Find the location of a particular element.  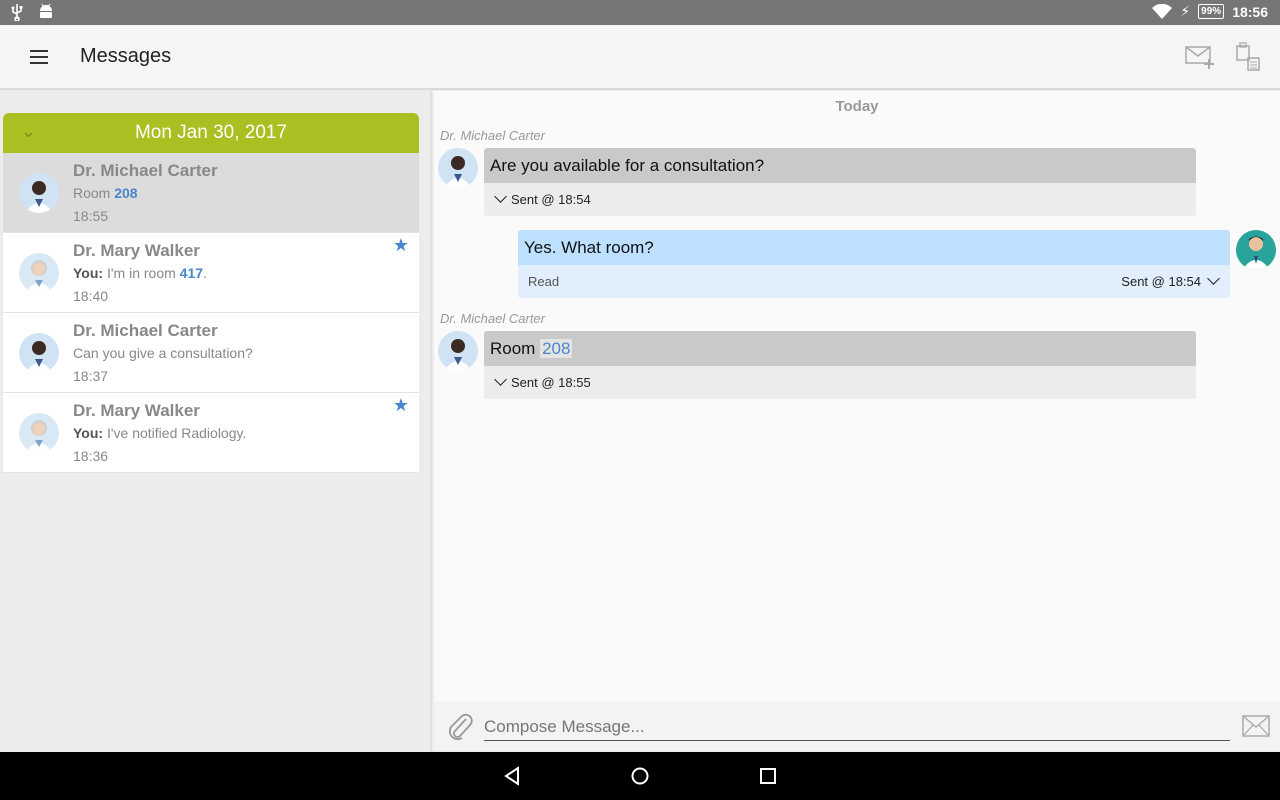

message-footer: Read Sent @ 18:54 is located at coordinates (874, 281).